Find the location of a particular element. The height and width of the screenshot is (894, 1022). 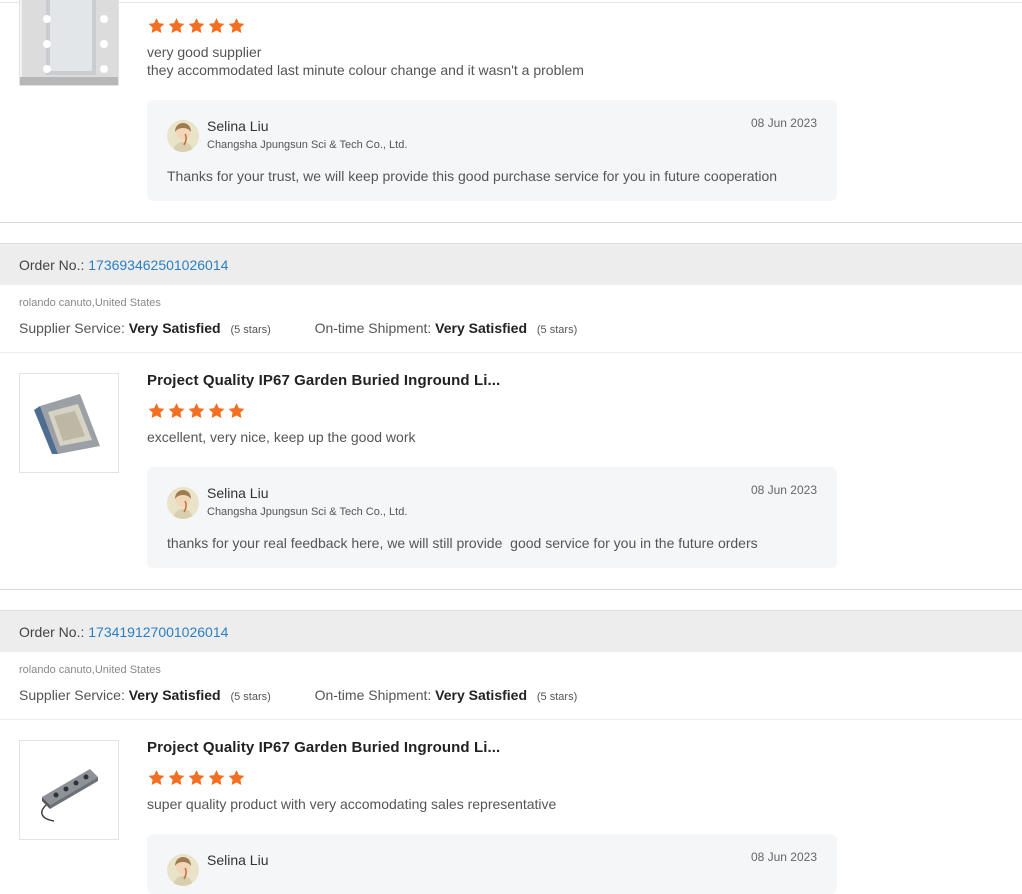

order-header: Order No.: 173419127001026014 is located at coordinates (511, 631).